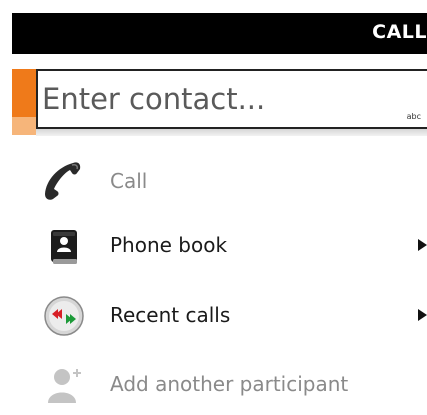 The image size is (427, 415). What do you see at coordinates (64, 316) in the screenshot?
I see `recent-calls-icon` at bounding box center [64, 316].